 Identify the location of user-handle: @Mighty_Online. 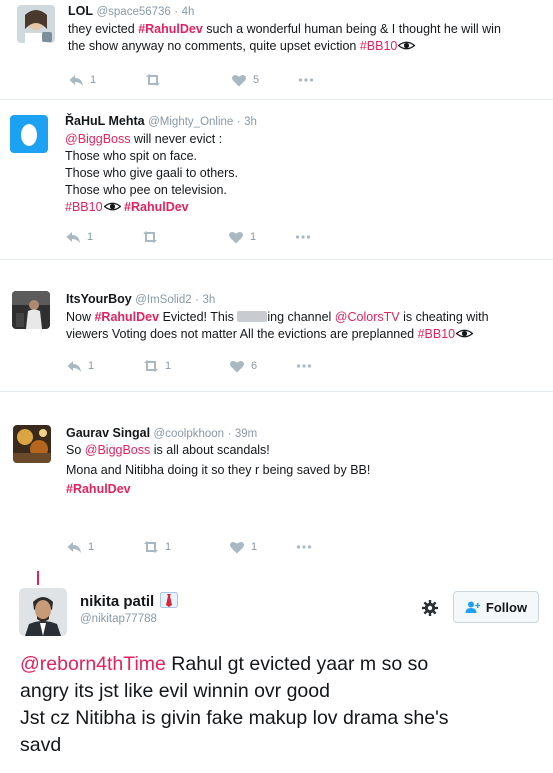
(190, 122).